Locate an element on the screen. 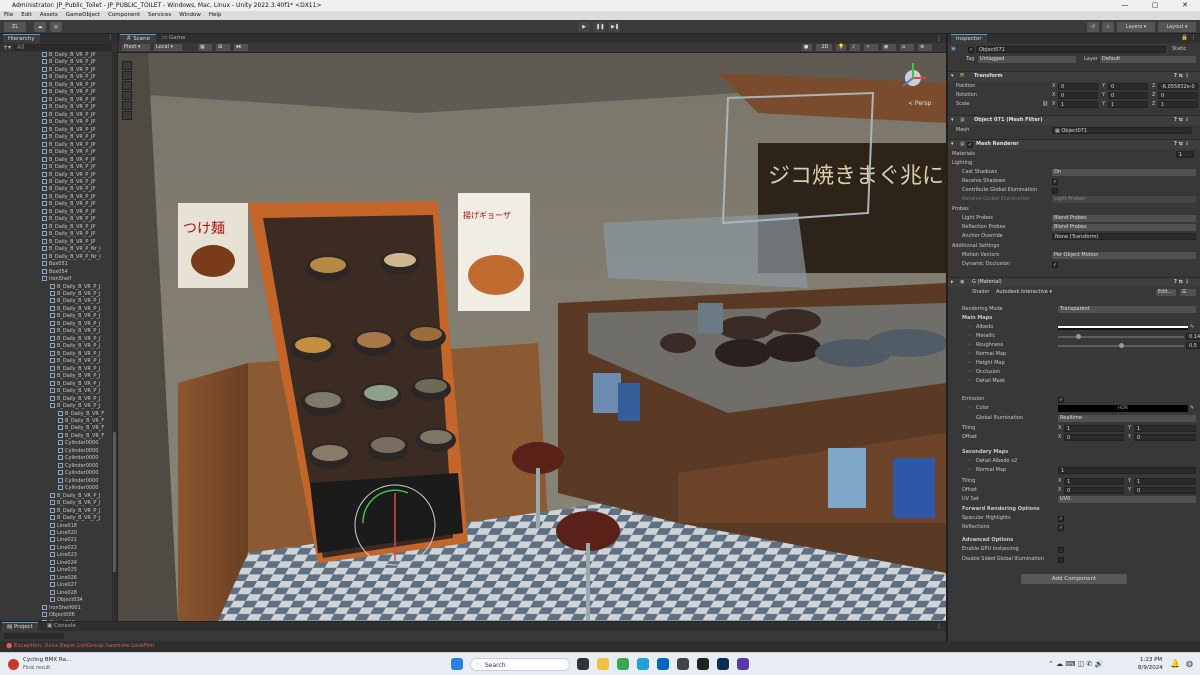  position-x-field: 0 is located at coordinates (1078, 86).